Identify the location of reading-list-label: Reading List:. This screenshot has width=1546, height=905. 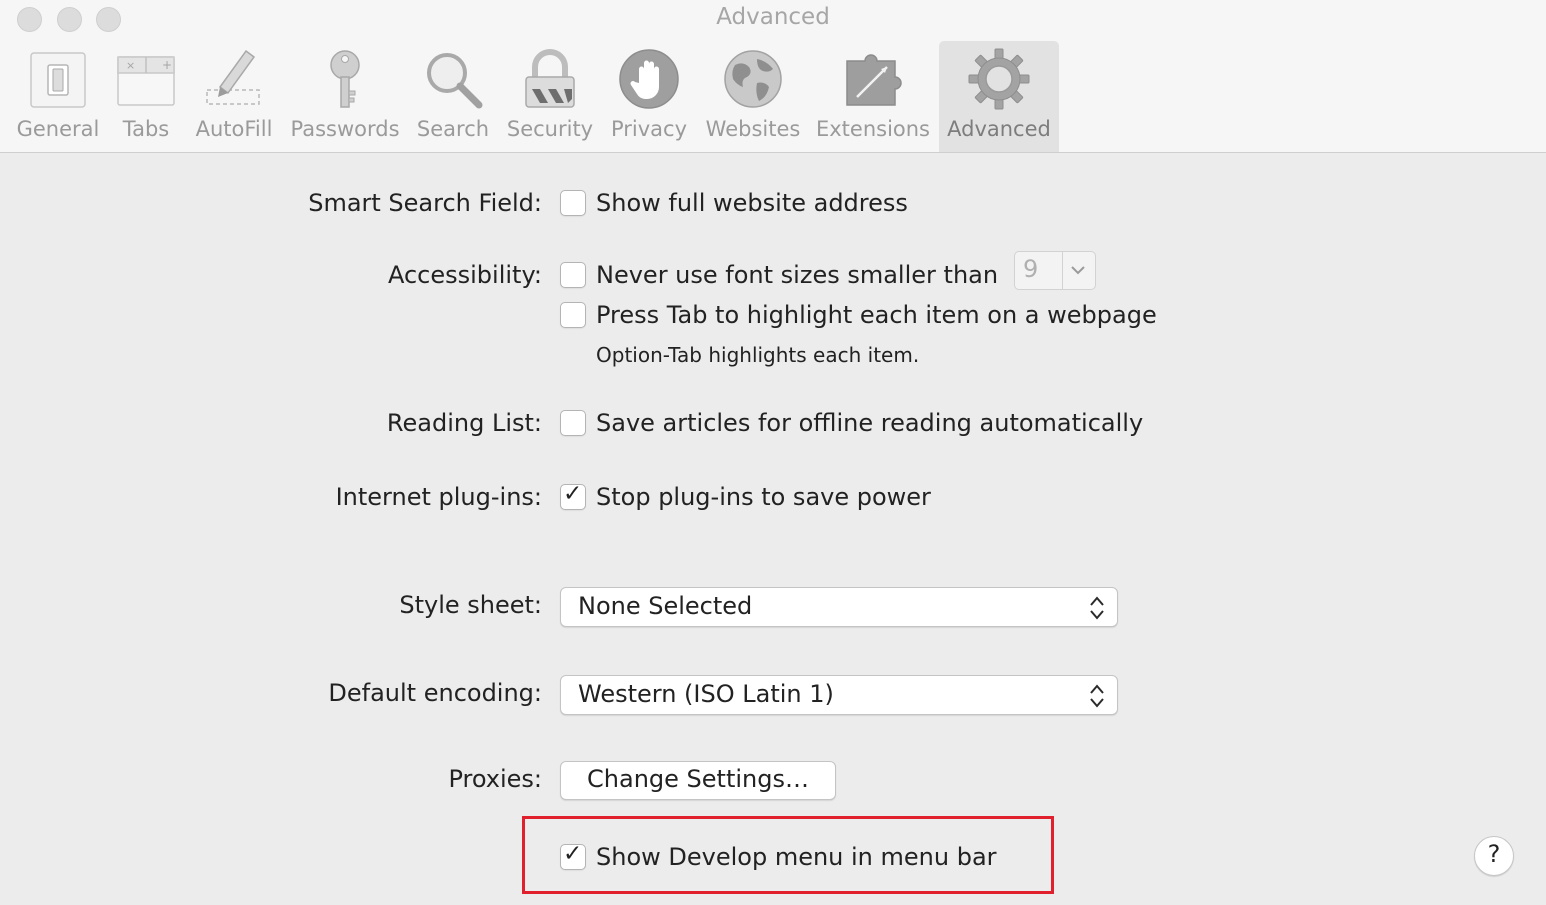
(464, 423).